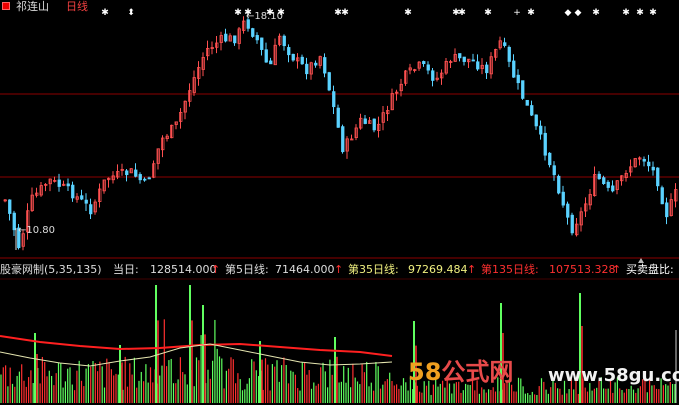 The width and height of the screenshot is (679, 405). Describe the element at coordinates (517, 13) in the screenshot. I see `buy-signal-marker: +` at that location.